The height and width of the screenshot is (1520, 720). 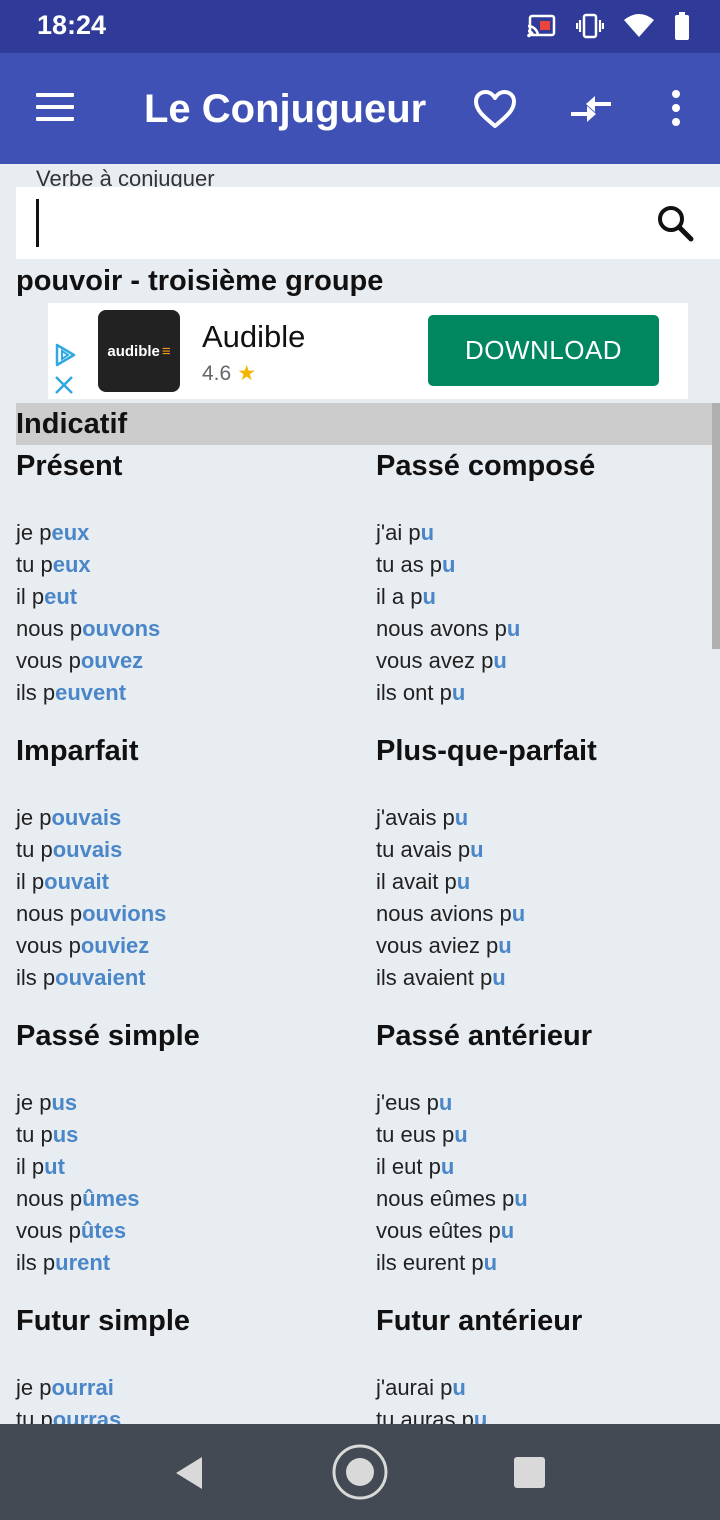 I want to click on conjugation-line: tu avais pu, so click(x=430, y=850).